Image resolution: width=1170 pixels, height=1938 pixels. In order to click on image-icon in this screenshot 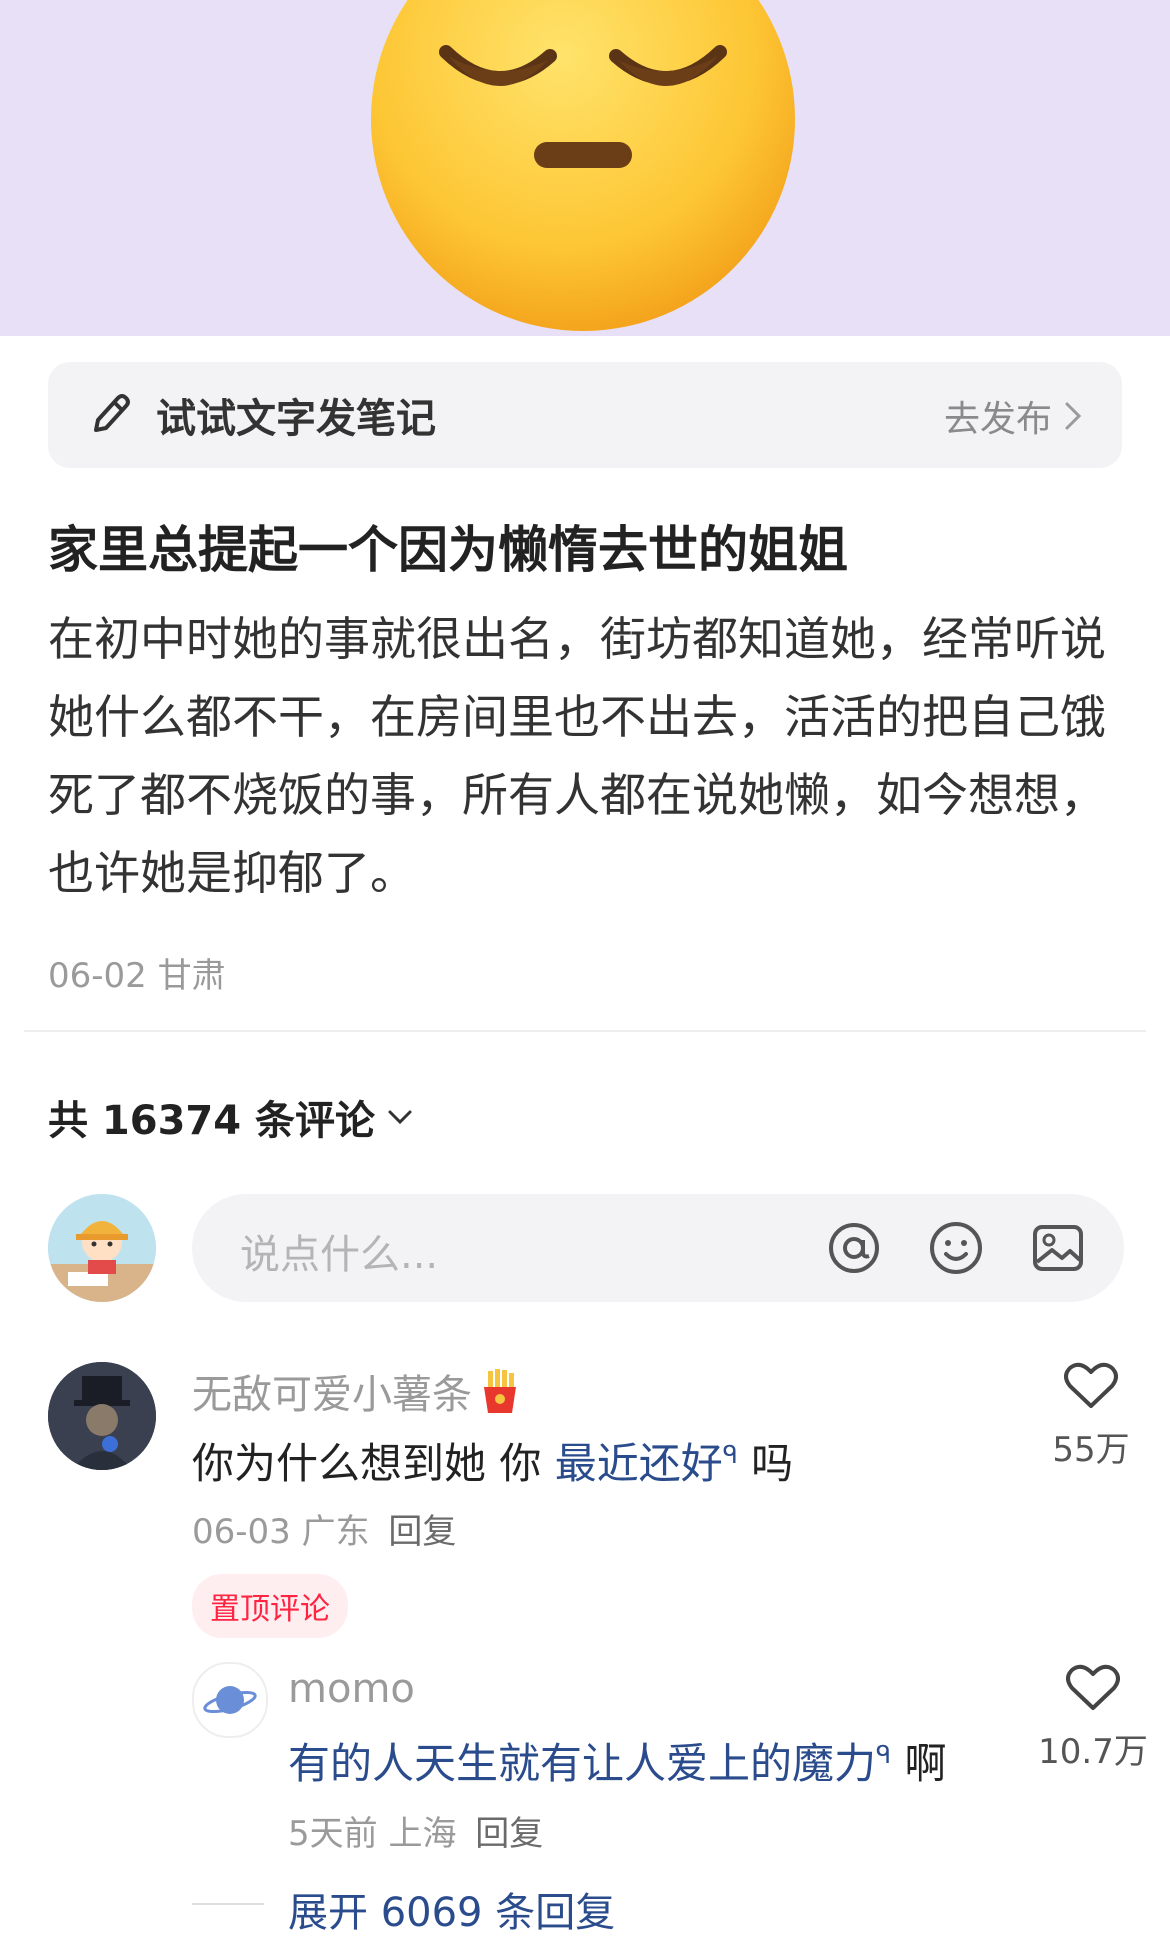, I will do `click(1058, 1248)`.